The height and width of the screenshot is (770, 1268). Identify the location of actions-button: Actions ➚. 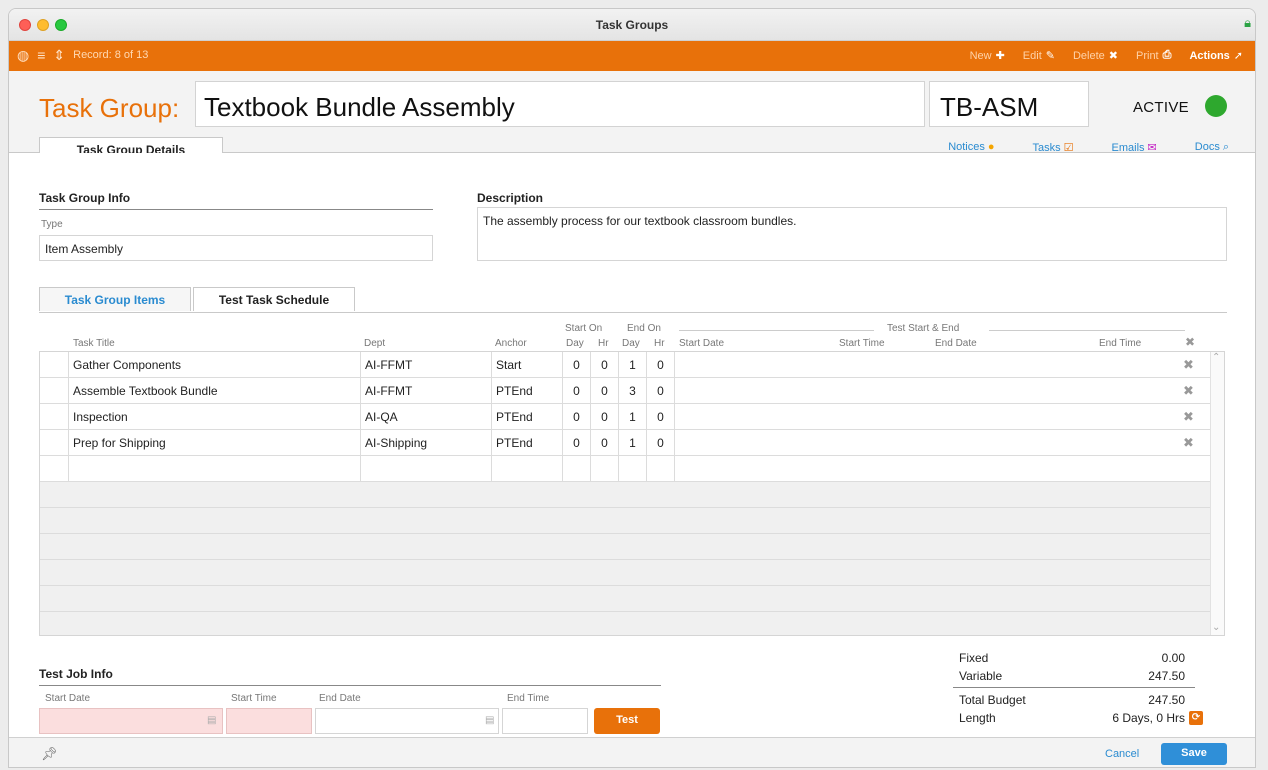
(1216, 56).